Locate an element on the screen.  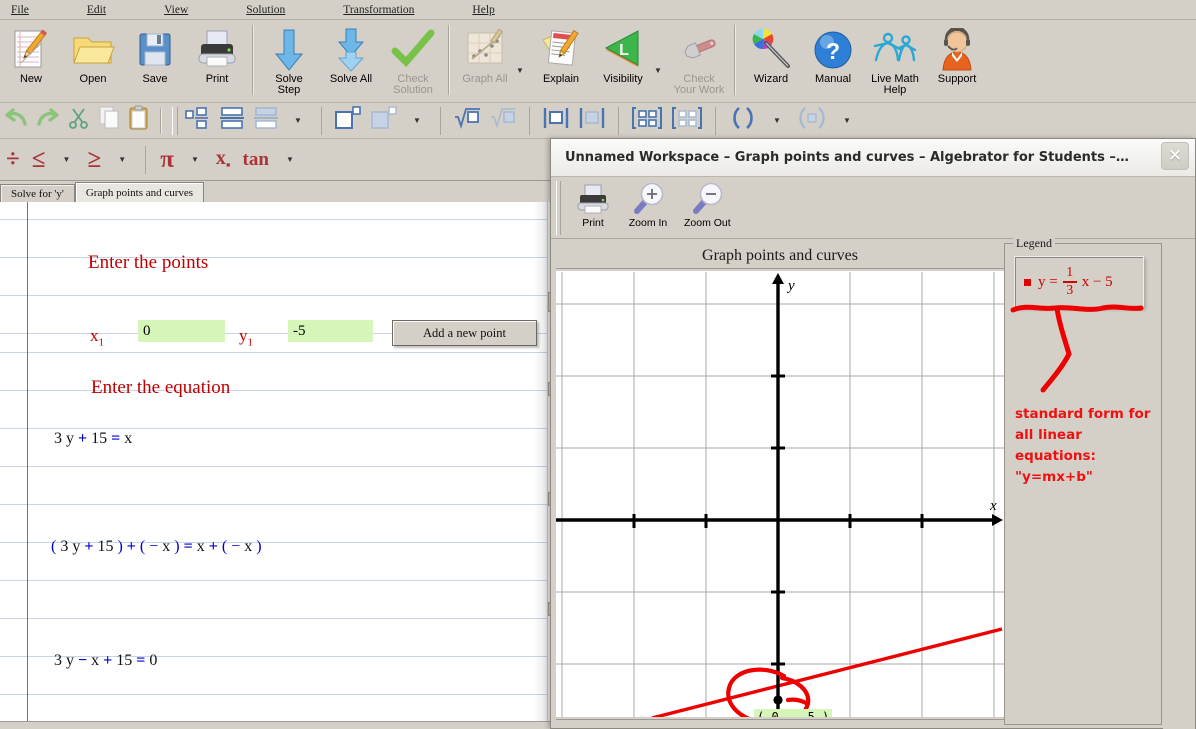
y1-input: -5 is located at coordinates (330, 331).